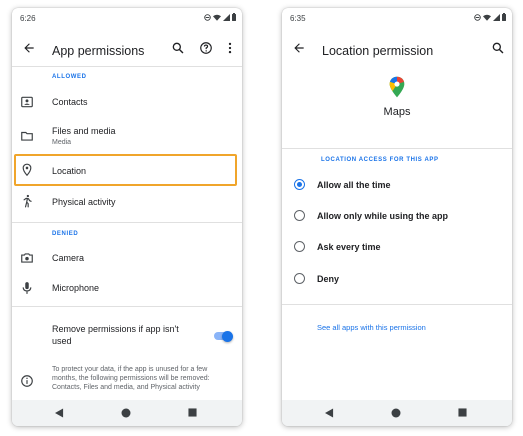 This screenshot has width=523, height=436. I want to click on page-title: Location permission, so click(378, 51).